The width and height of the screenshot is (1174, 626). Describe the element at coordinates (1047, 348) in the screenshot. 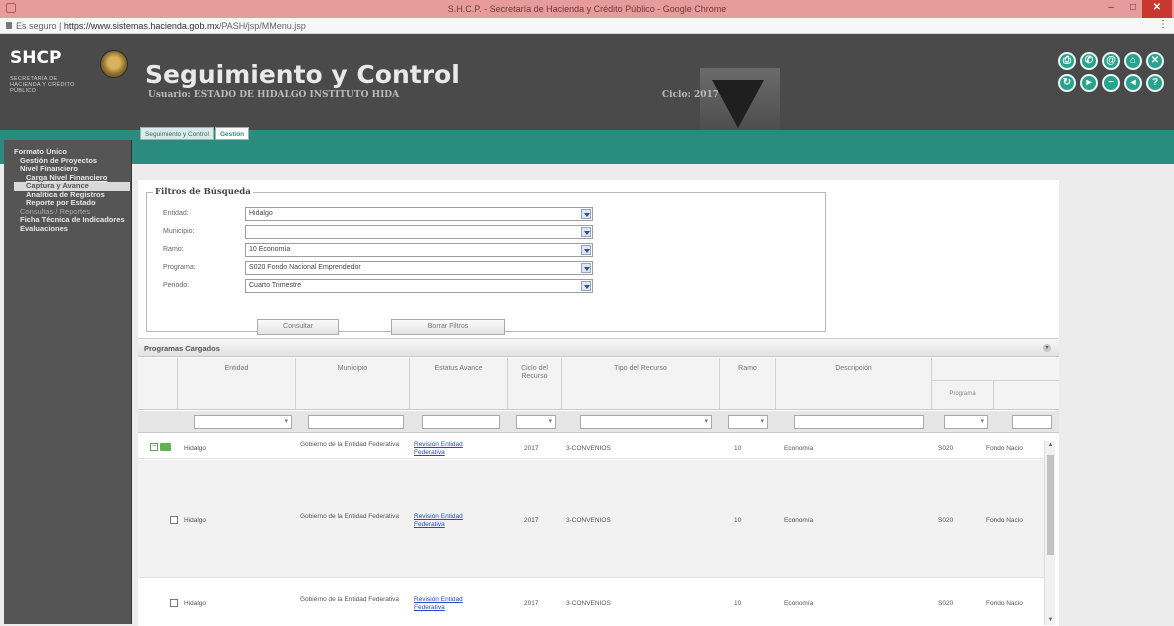

I see `collapse-grid-icon: ▾` at that location.